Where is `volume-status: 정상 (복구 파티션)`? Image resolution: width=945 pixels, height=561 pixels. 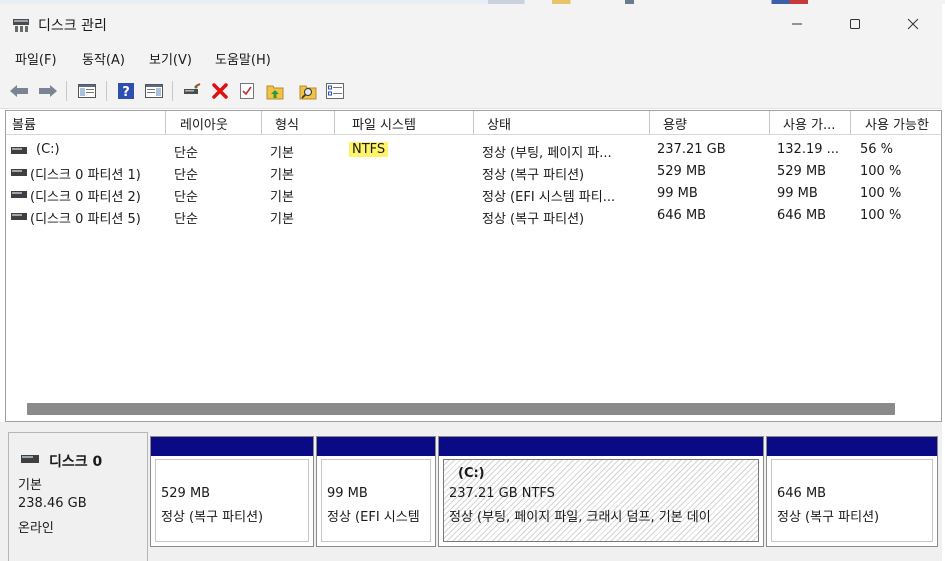
volume-status: 정상 (복구 파티션) is located at coordinates (533, 219).